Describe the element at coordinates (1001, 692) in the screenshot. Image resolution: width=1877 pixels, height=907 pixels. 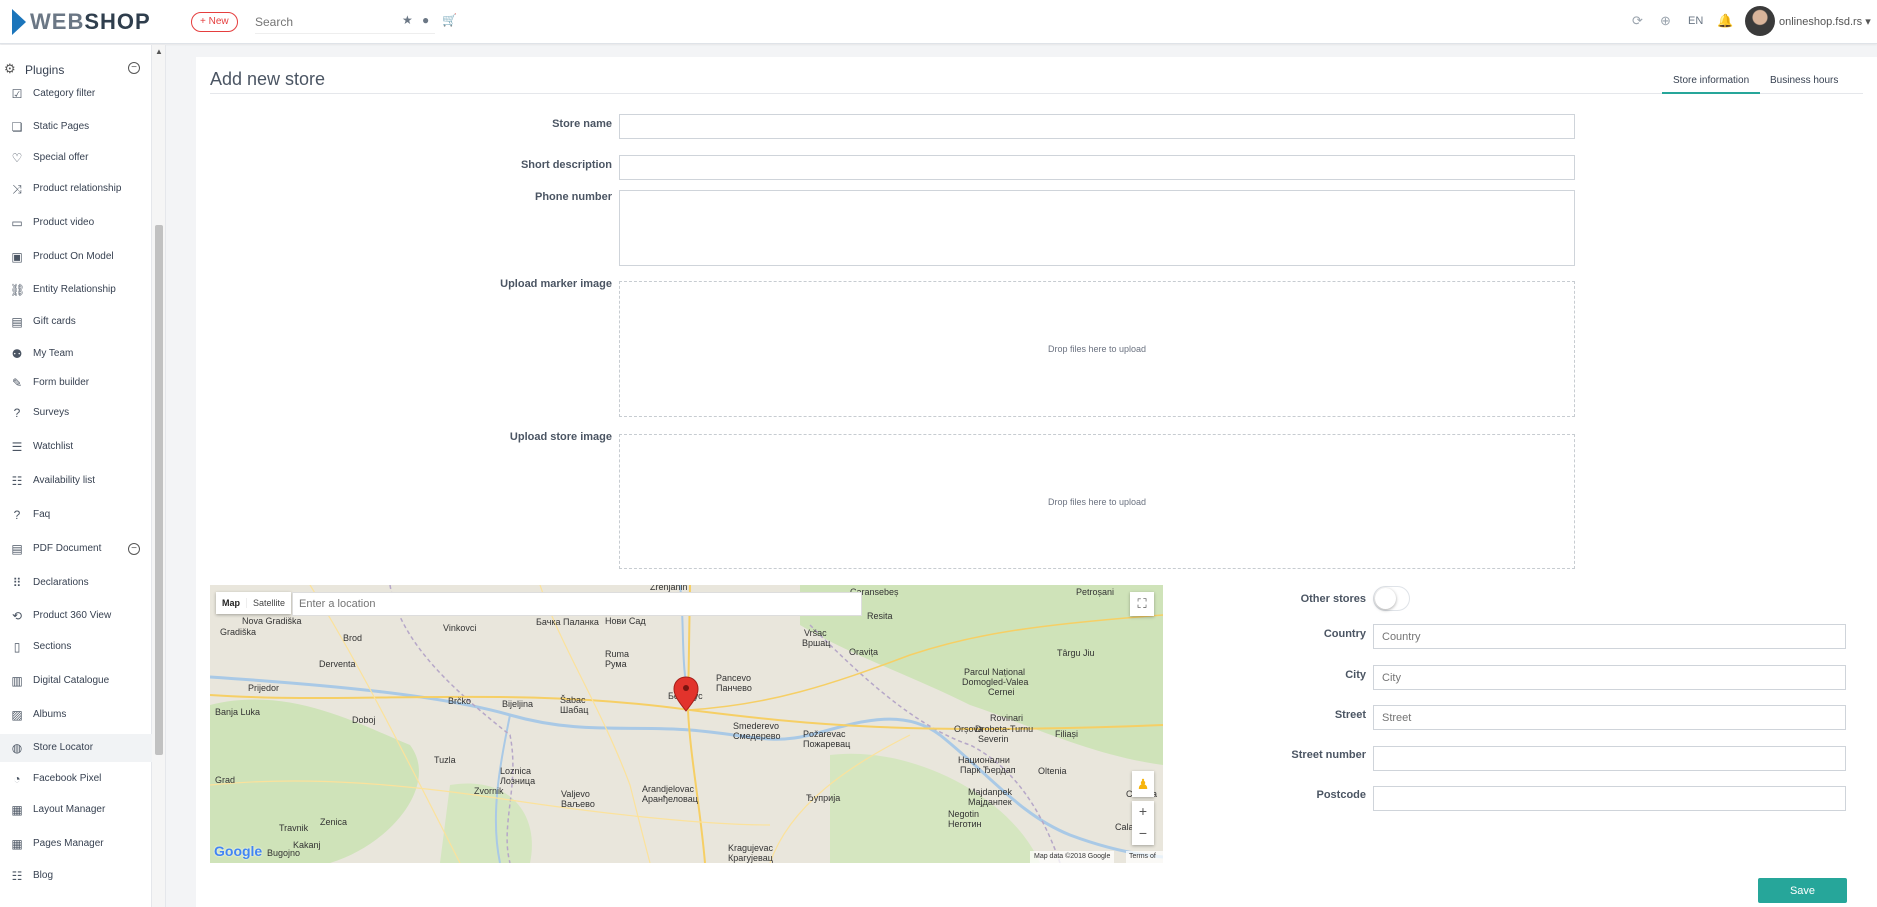
I see `map-city-label: Cernei` at that location.